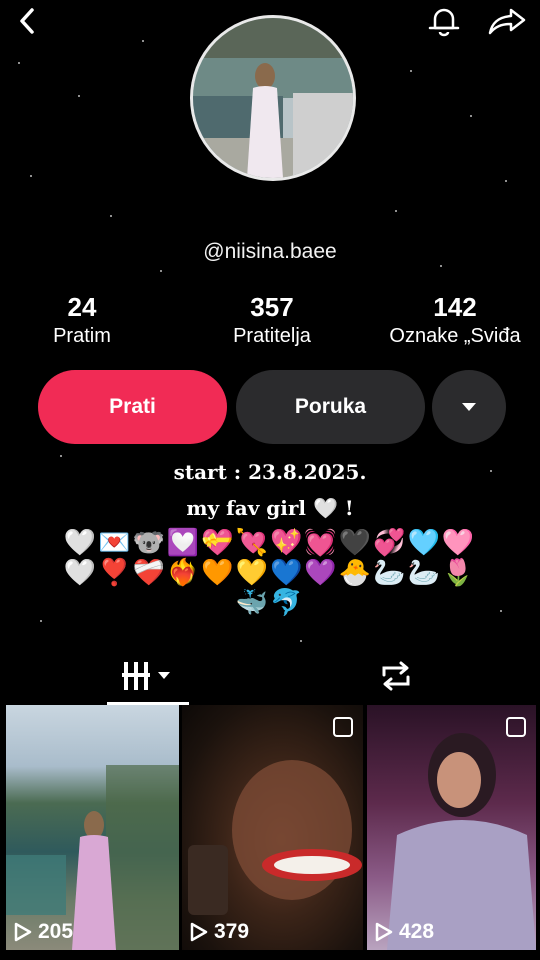 This screenshot has height=960, width=540. What do you see at coordinates (270, 508) in the screenshot?
I see `bio-tagline: my fav girl 🤍 !` at bounding box center [270, 508].